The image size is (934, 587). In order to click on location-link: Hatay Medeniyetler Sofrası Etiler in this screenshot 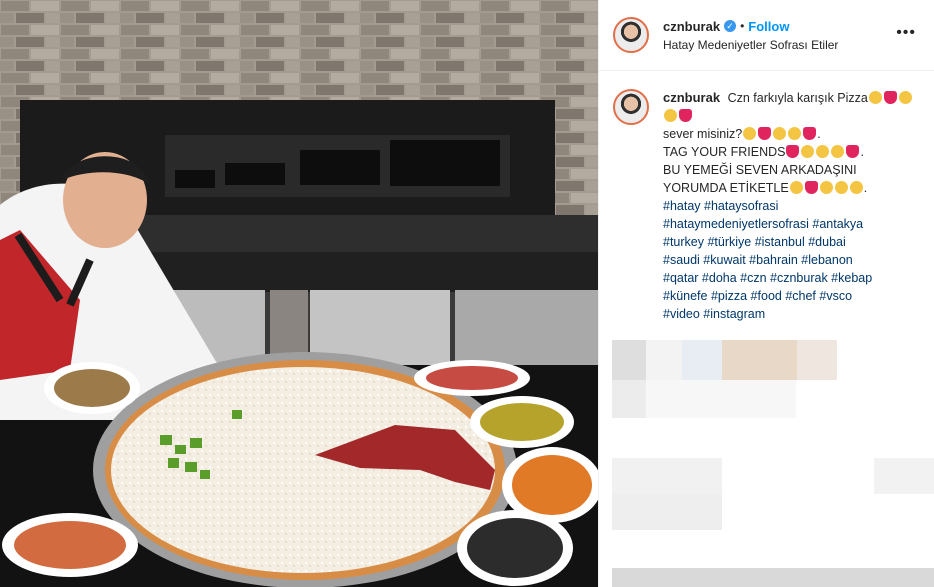, I will do `click(750, 45)`.